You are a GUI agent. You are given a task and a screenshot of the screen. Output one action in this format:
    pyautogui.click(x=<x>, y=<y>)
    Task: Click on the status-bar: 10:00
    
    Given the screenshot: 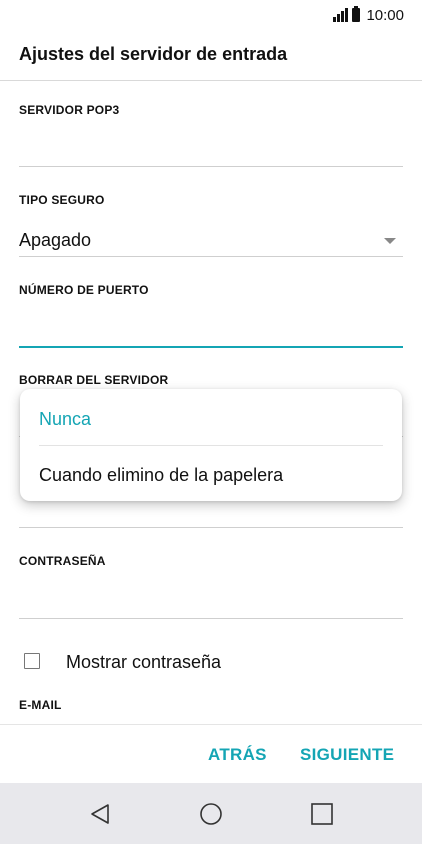 What is the action you would take?
    pyautogui.click(x=211, y=15)
    